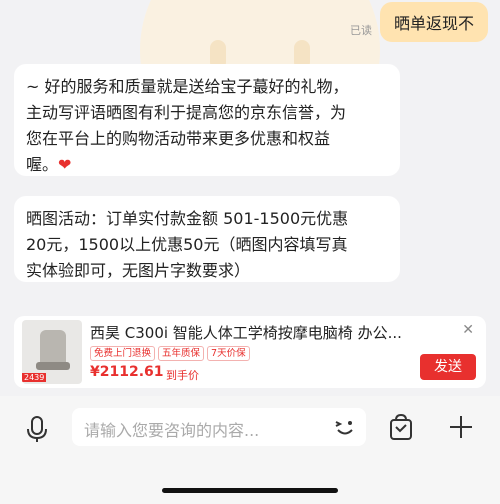 Image resolution: width=500 pixels, height=504 pixels. I want to click on heart-icon: ❤, so click(65, 164).